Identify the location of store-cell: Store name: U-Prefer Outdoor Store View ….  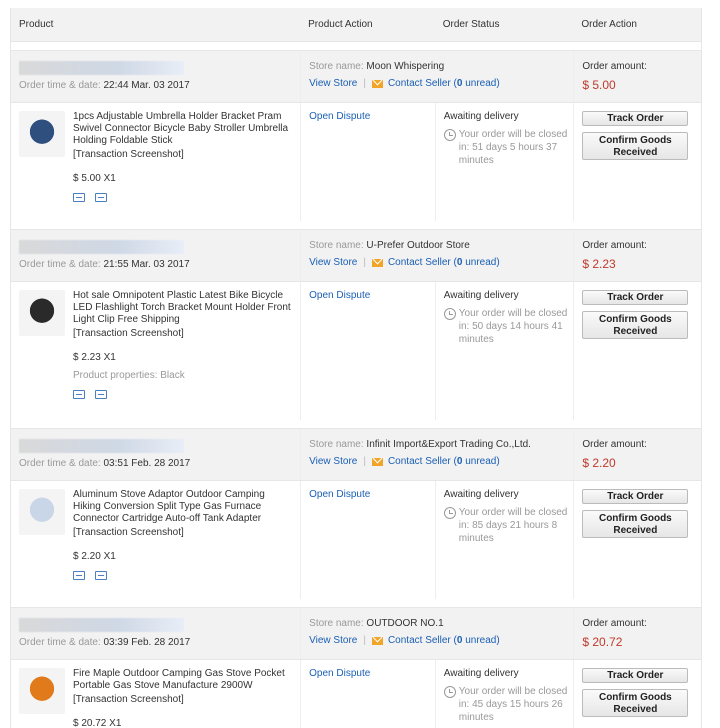
(436, 255).